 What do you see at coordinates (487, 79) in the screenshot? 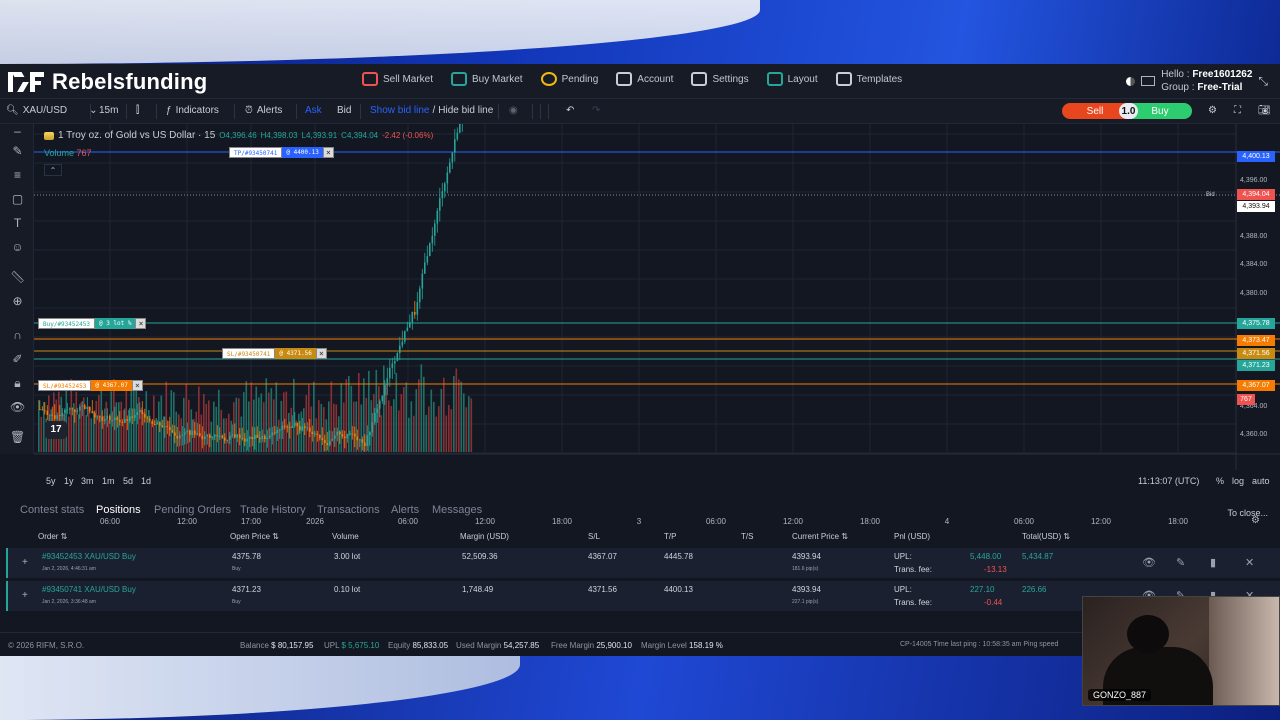
I see `nav-buy-market: Buy Market` at bounding box center [487, 79].